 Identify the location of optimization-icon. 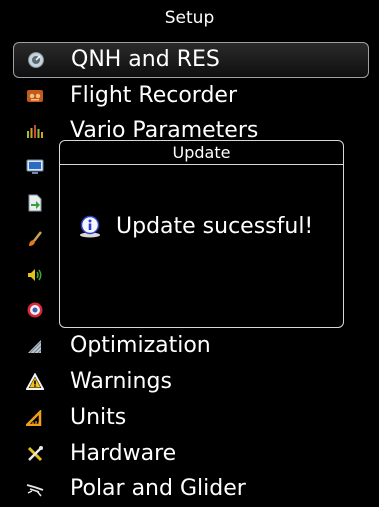
(35, 346).